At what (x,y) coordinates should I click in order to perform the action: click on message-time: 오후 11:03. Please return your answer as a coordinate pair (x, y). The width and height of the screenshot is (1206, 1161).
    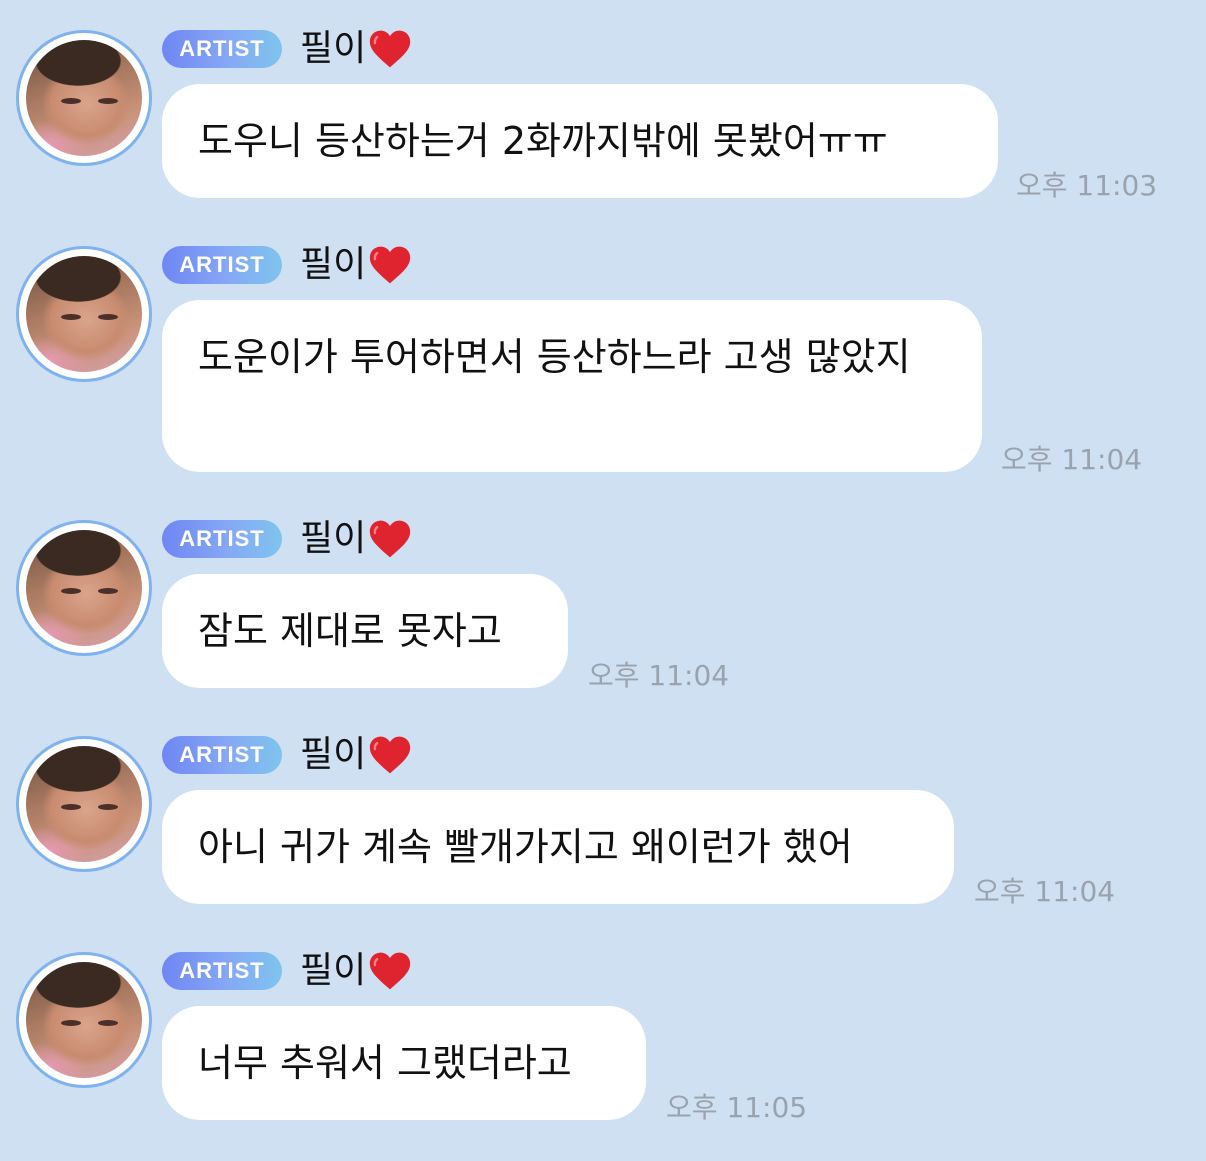
    Looking at the image, I should click on (1087, 185).